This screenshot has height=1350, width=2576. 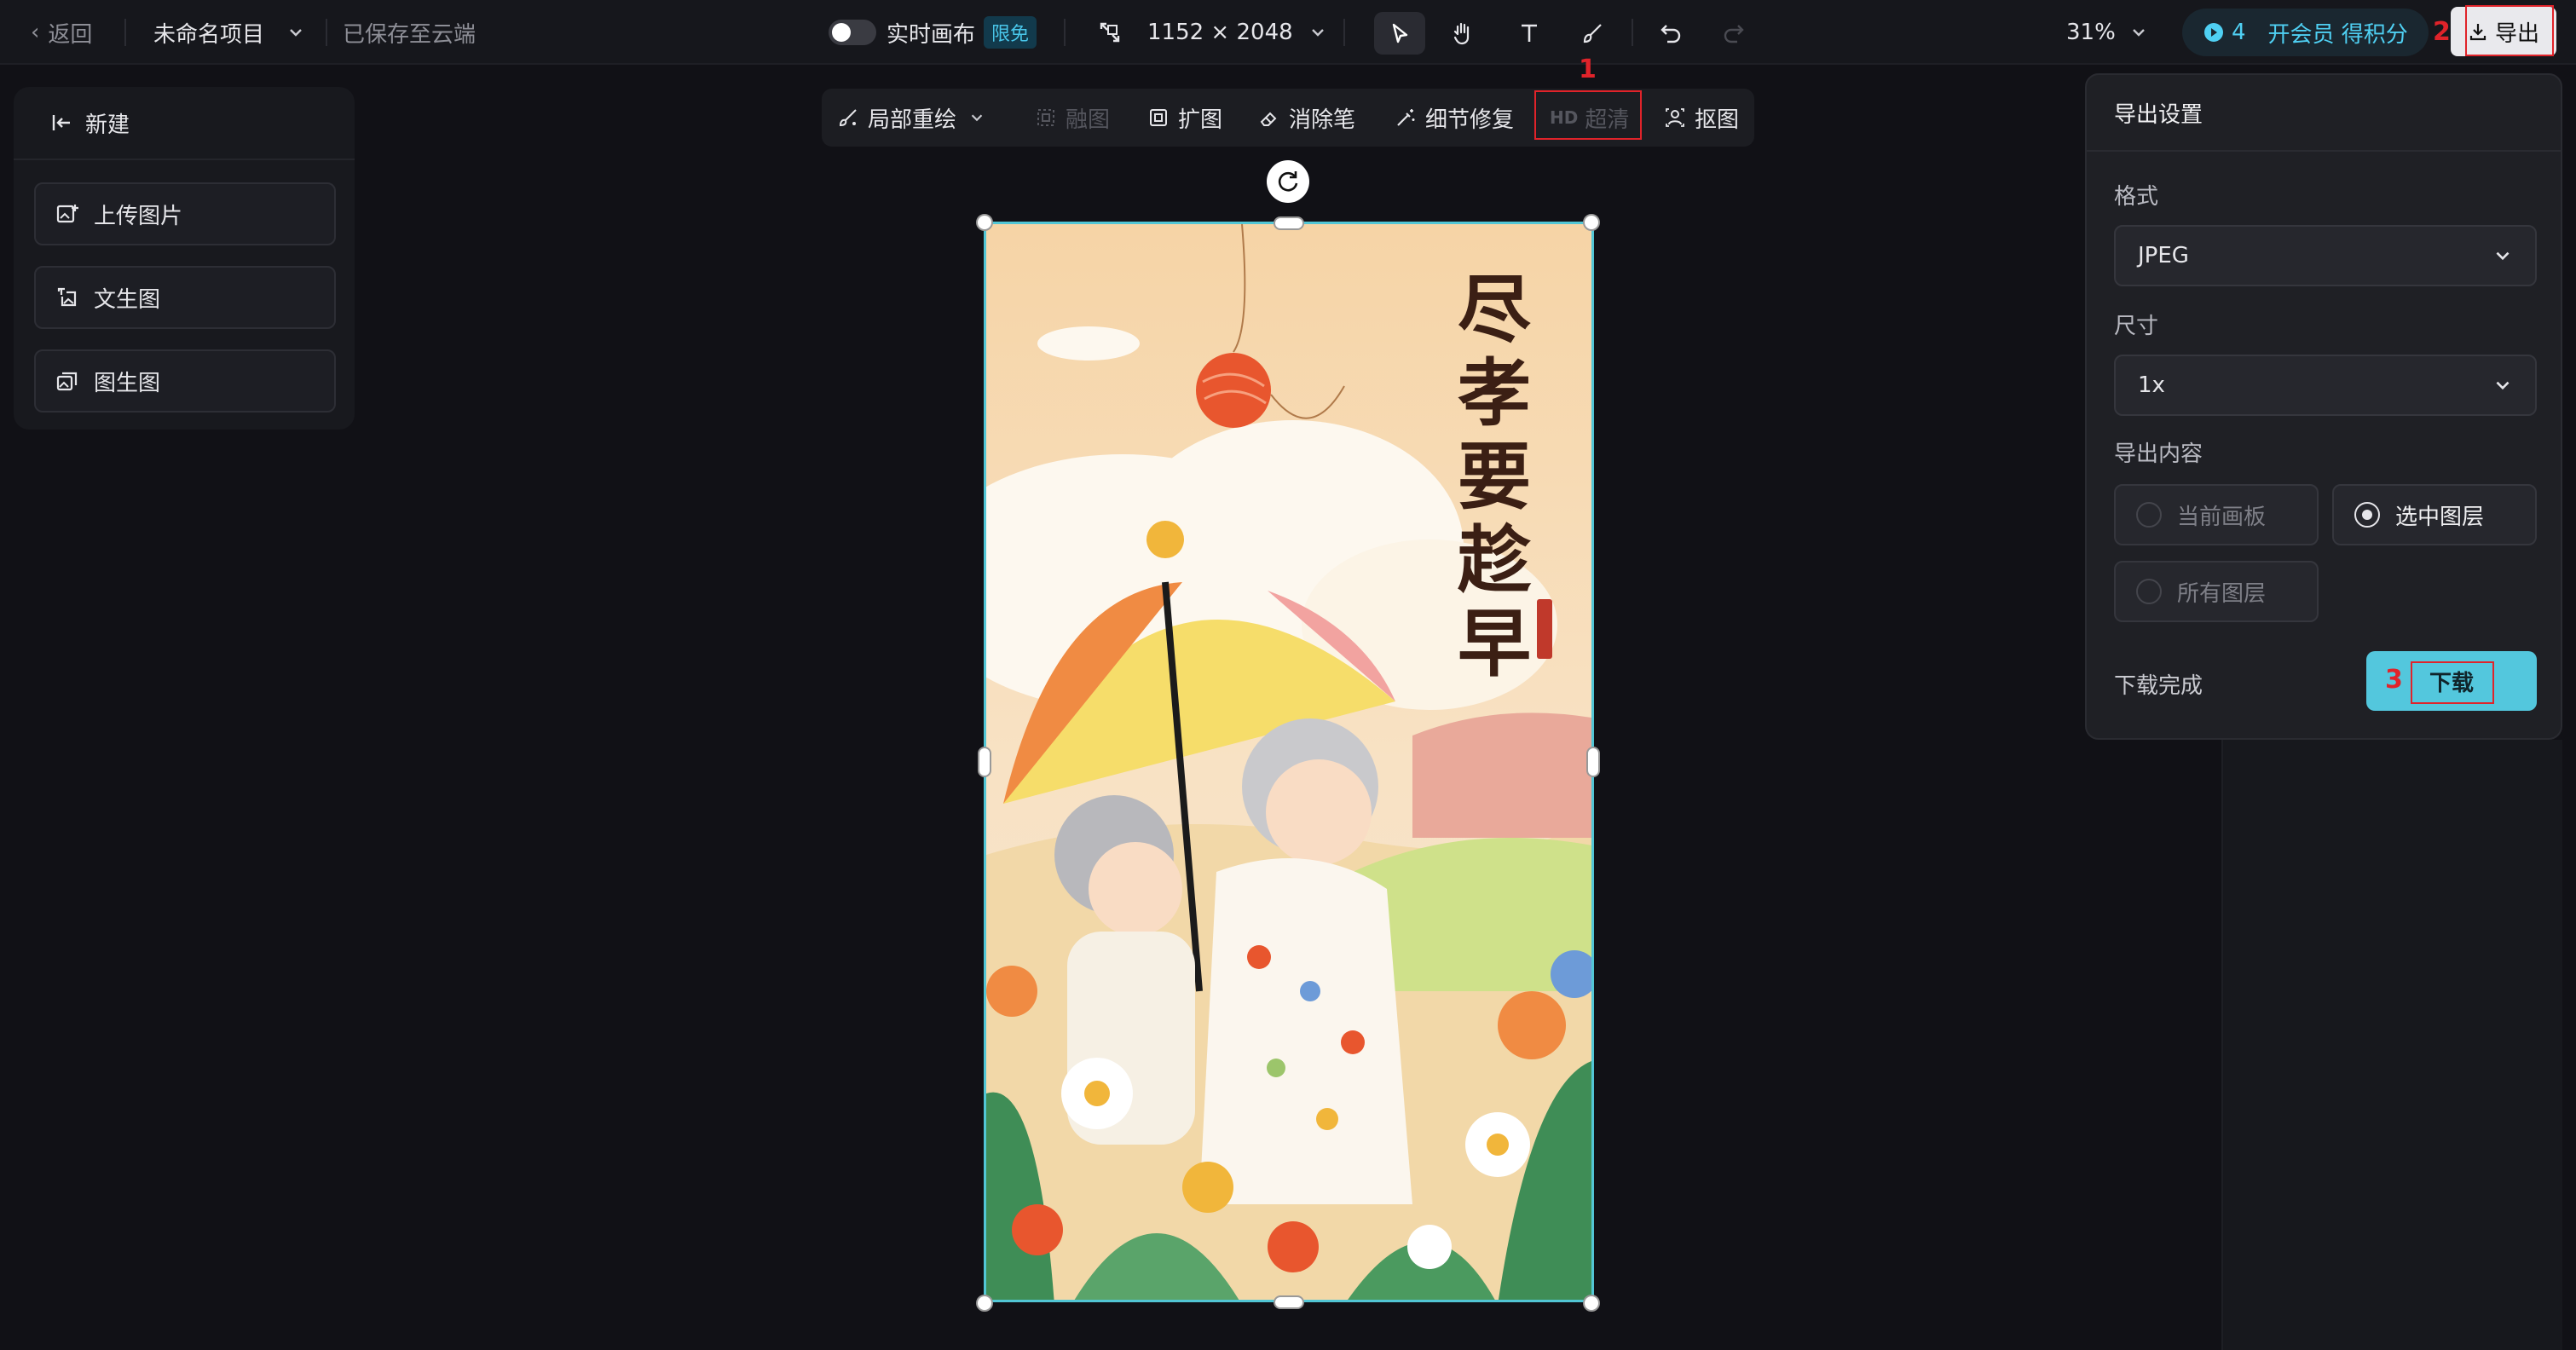 What do you see at coordinates (2158, 115) in the screenshot?
I see `export-panel-title: 导出设置` at bounding box center [2158, 115].